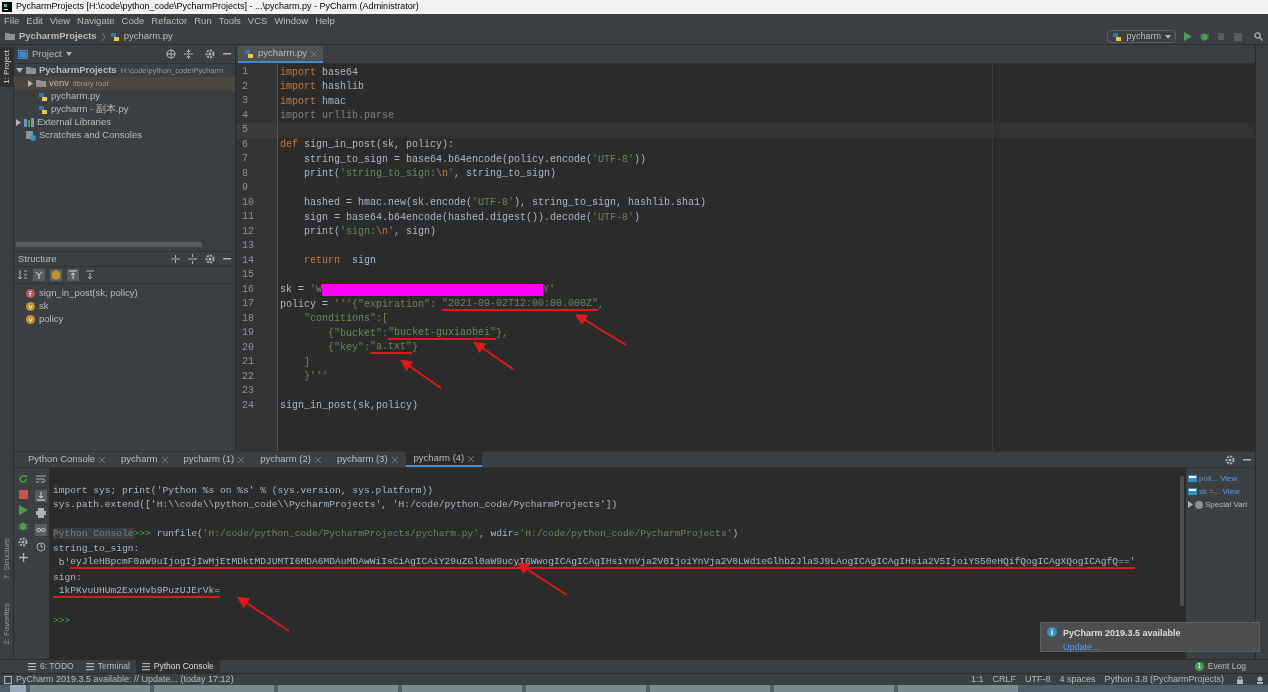  Describe the element at coordinates (78, 70) in the screenshot. I see `tree-item-label: PycharmProjects` at that location.